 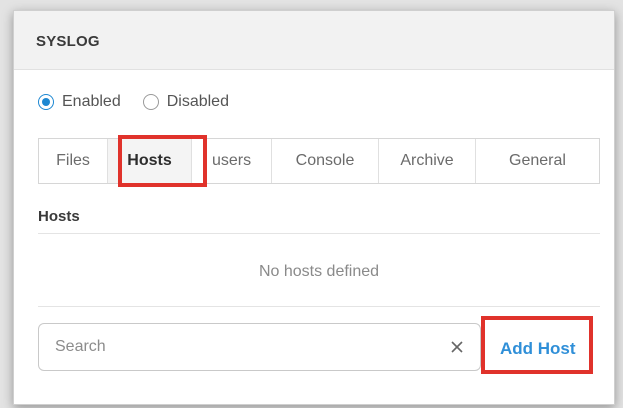 I want to click on radio-label-disabled: Disabled, so click(x=197, y=101).